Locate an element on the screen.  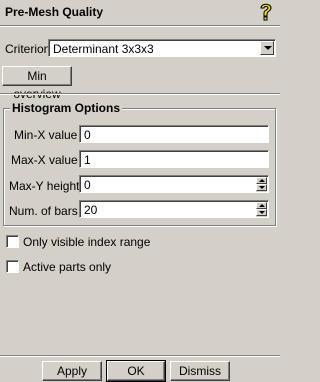
ok-button: OK is located at coordinates (136, 371).